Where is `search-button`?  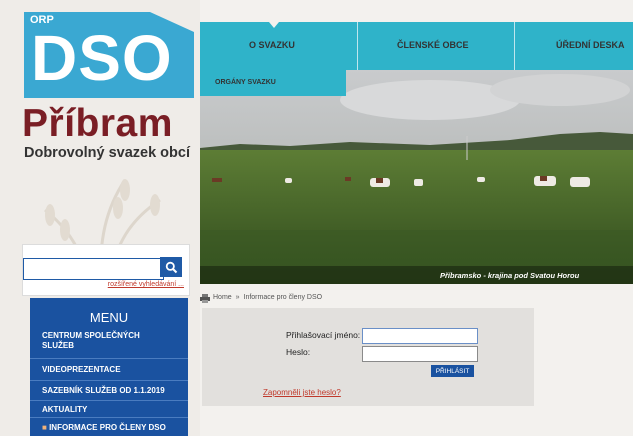 search-button is located at coordinates (171, 267).